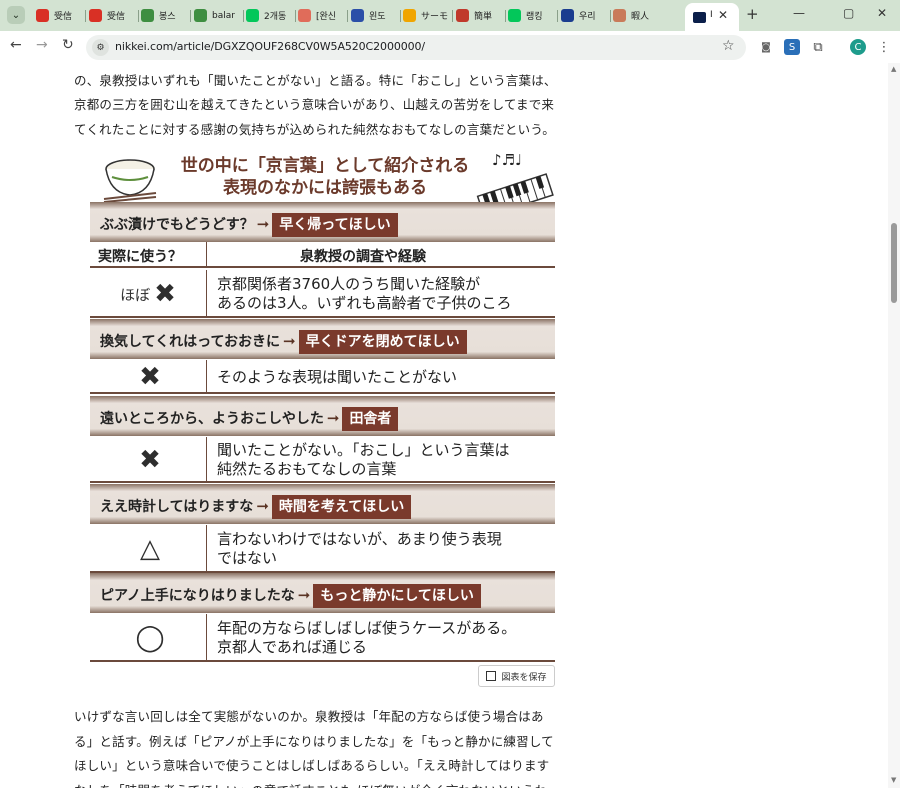 The width and height of the screenshot is (900, 788). I want to click on tab-label: [완신, so click(326, 17).